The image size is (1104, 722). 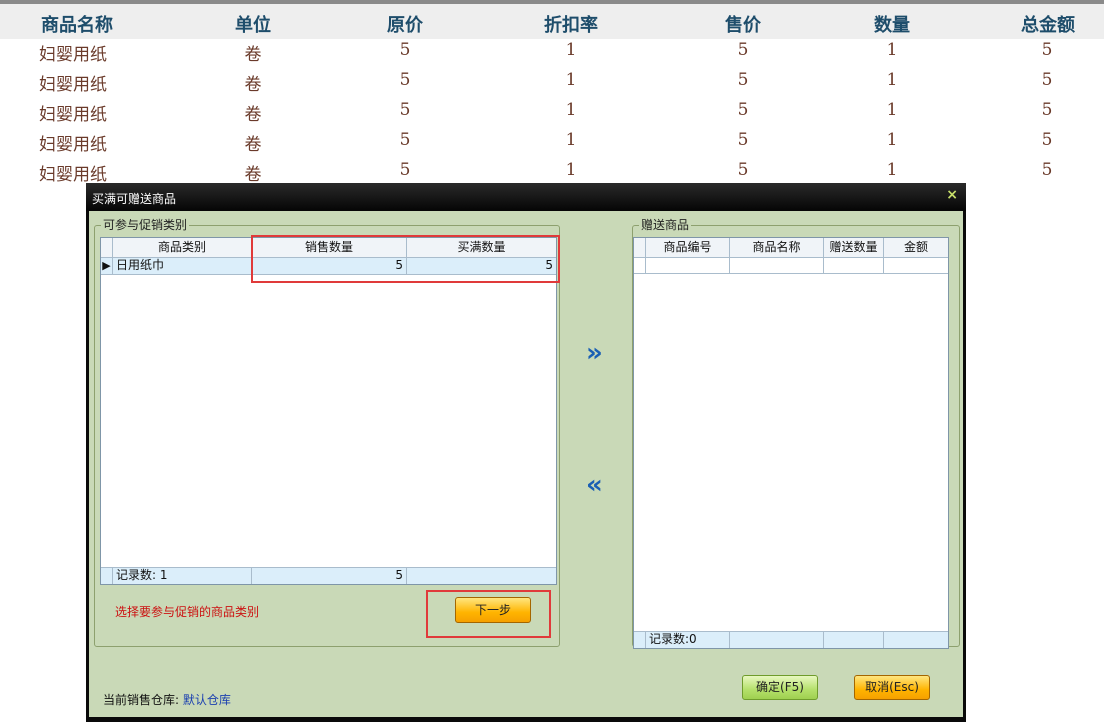 I want to click on col-header-quantity: 数量, so click(x=892, y=25).